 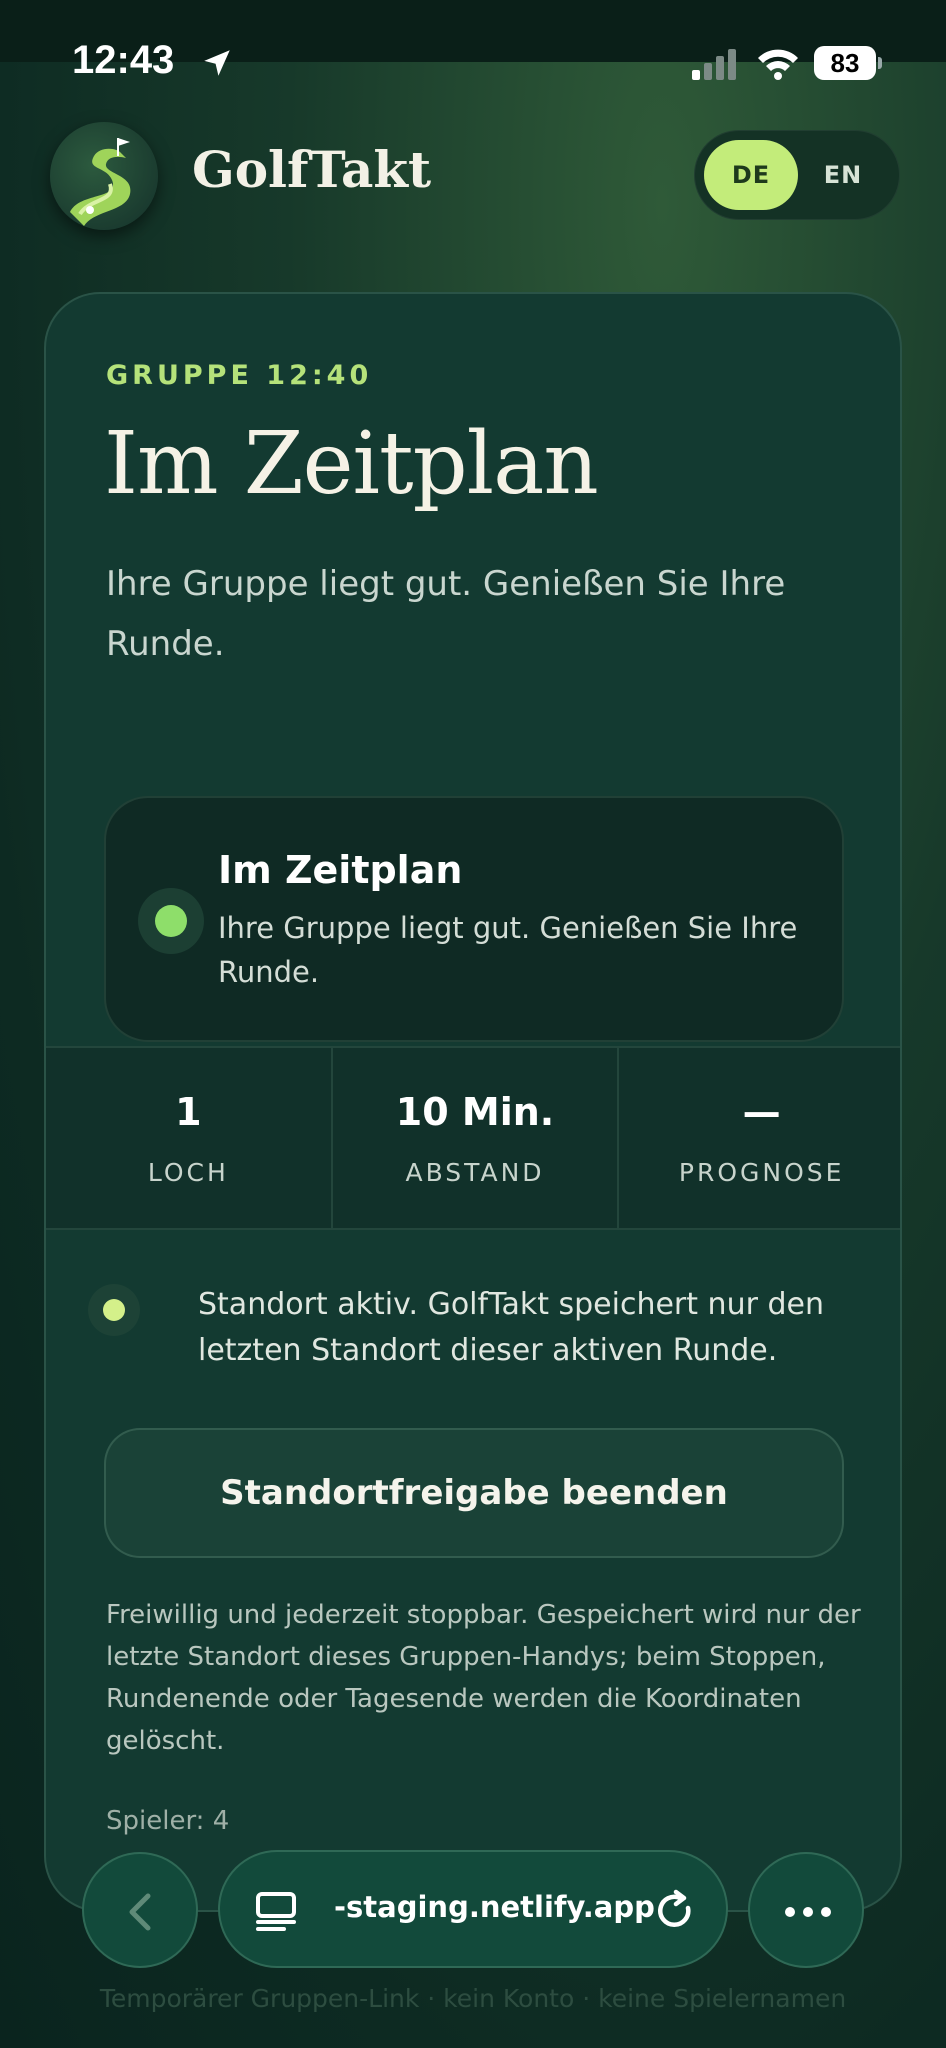 What do you see at coordinates (761, 1172) in the screenshot?
I see `metric-label: PROGNOSE` at bounding box center [761, 1172].